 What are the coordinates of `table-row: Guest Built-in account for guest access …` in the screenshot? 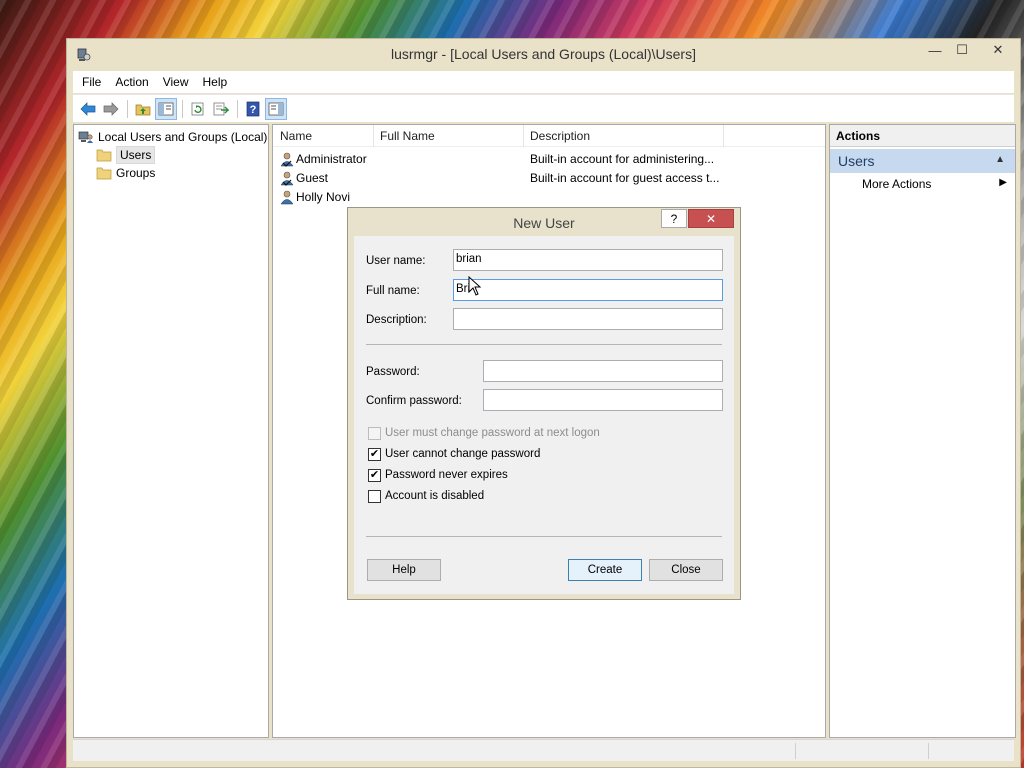 It's located at (549, 178).